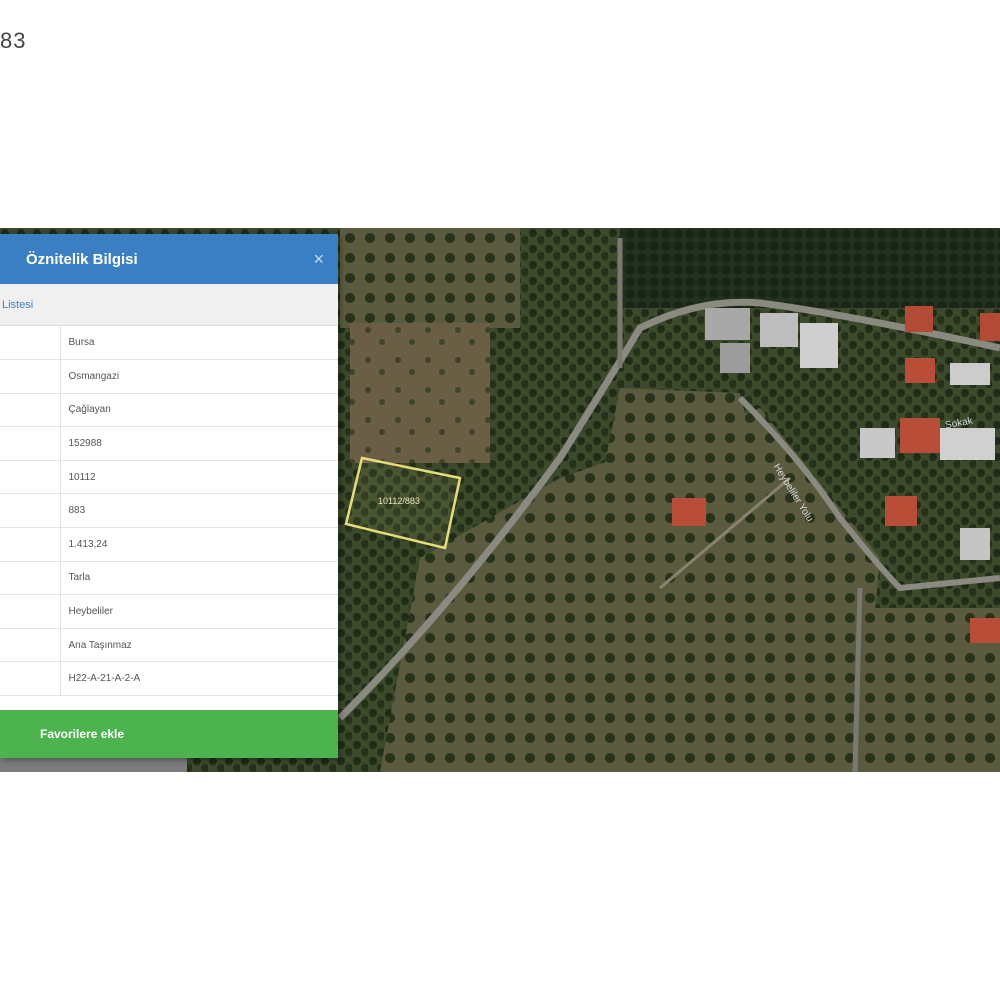 The height and width of the screenshot is (1000, 1000). I want to click on attribute-value-locality: Heybeliler, so click(199, 611).